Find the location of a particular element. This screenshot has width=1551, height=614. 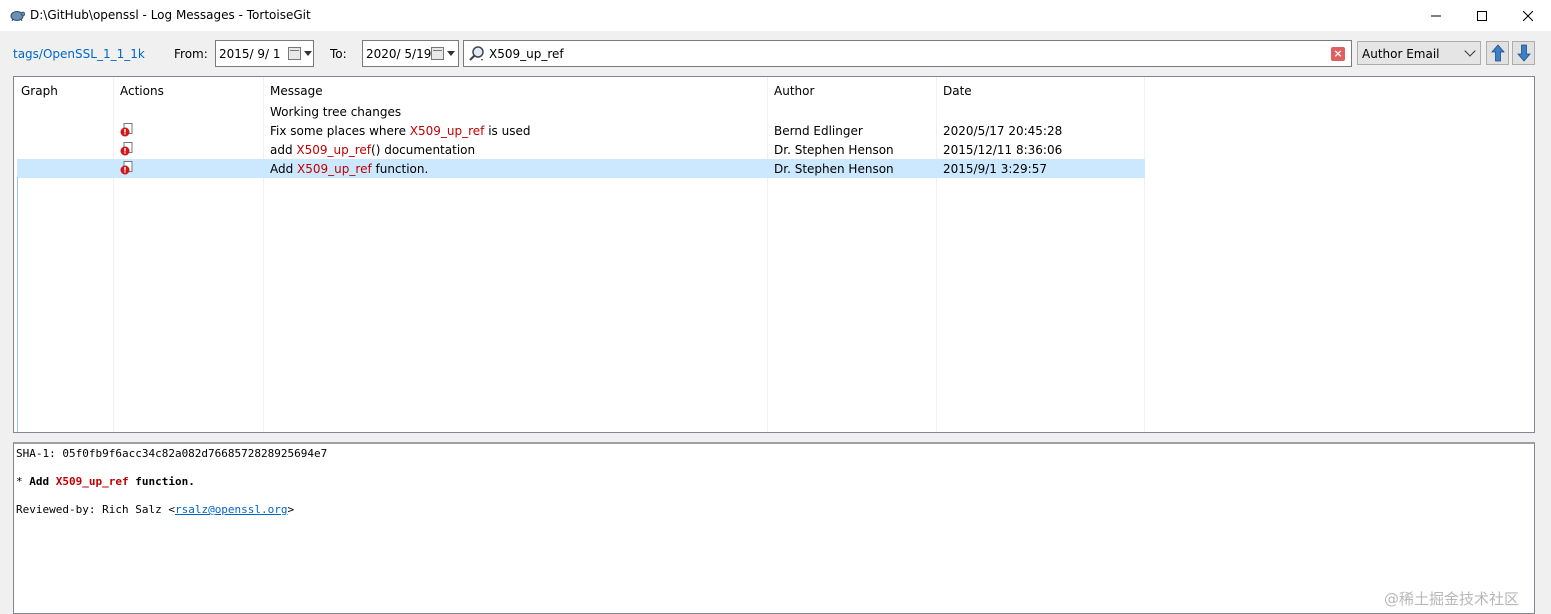

working-tree-row: Working tree changes is located at coordinates (581, 111).